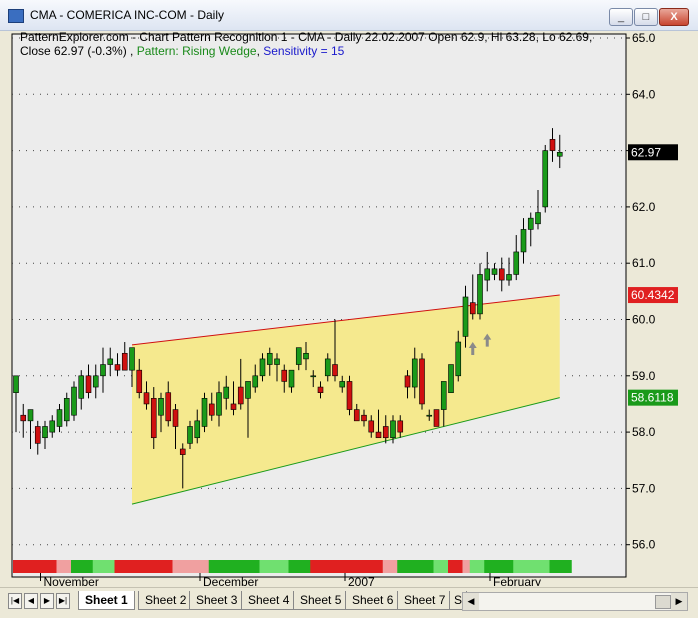 The width and height of the screenshot is (698, 618). Describe the element at coordinates (644, 545) in the screenshot. I see `price-label: 56.0` at that location.